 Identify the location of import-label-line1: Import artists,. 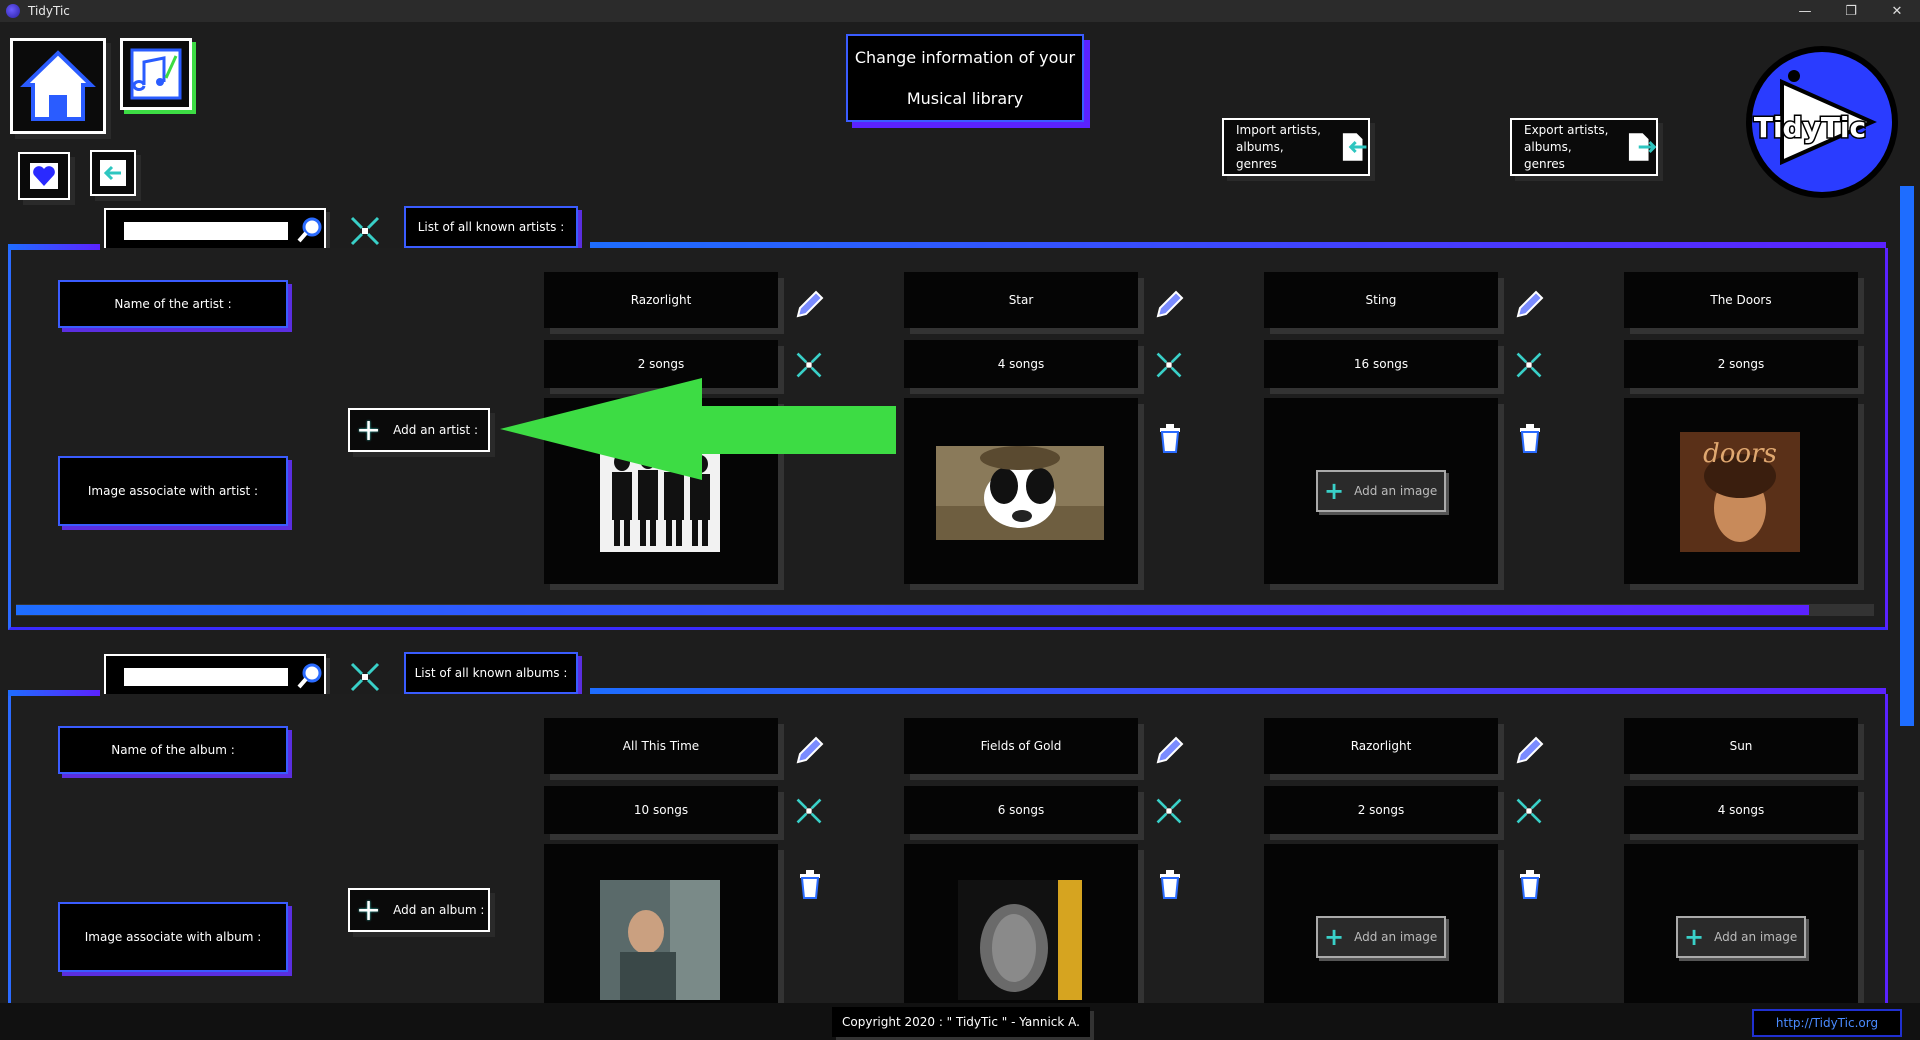
(1278, 129).